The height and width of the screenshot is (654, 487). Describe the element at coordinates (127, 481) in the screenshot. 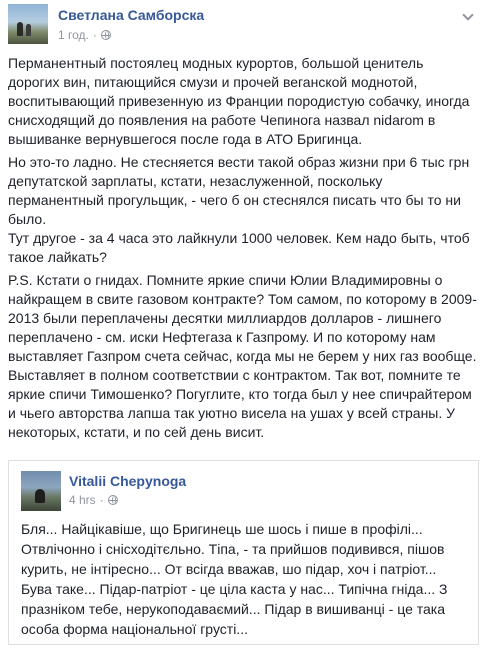

I see `shared-author-name: Vitalii Chepynoga` at that location.